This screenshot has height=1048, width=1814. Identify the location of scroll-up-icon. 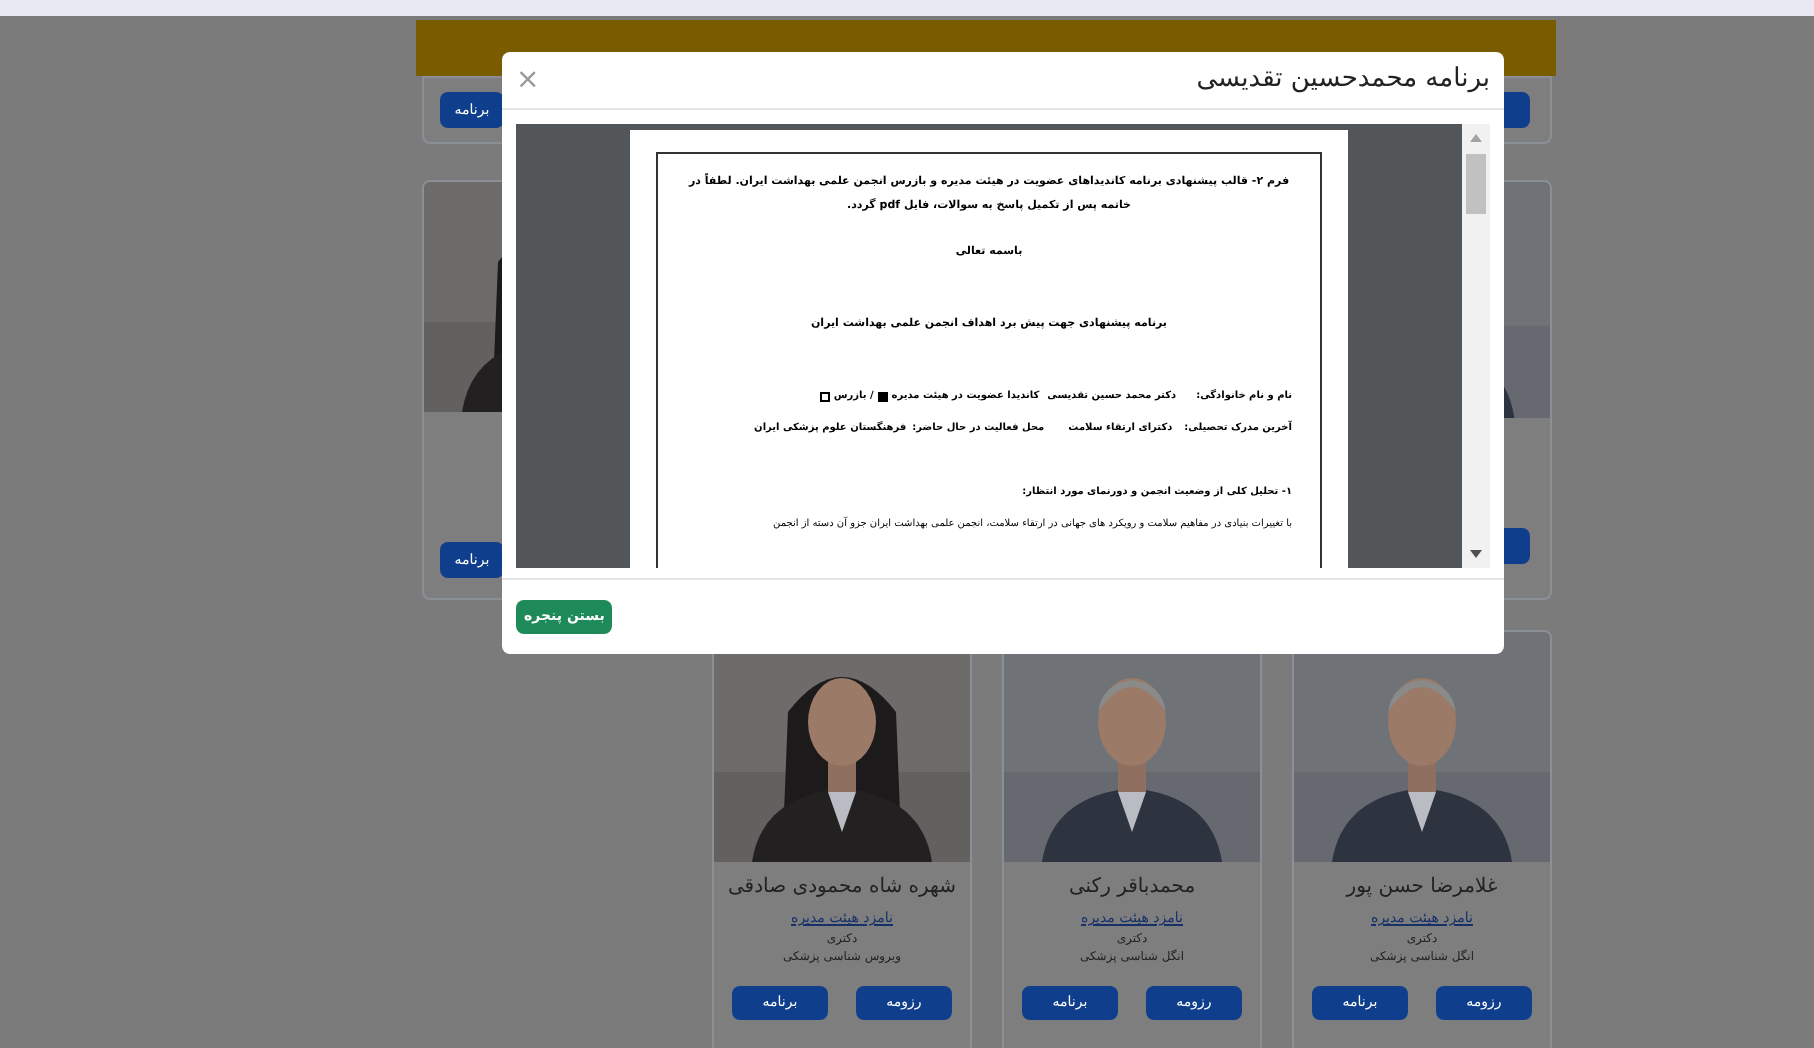
(1476, 138).